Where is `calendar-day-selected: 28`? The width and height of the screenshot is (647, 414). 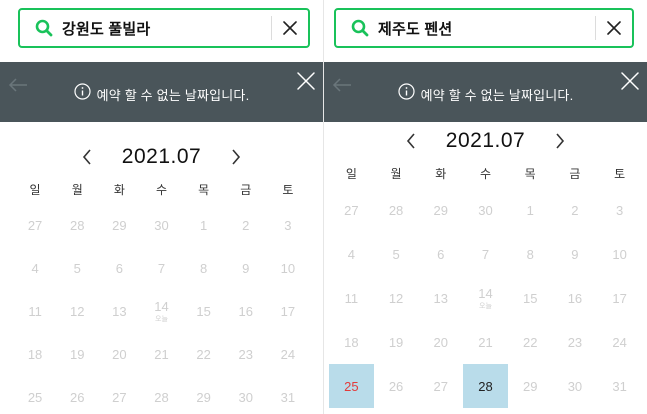 calendar-day-selected: 28 is located at coordinates (485, 386).